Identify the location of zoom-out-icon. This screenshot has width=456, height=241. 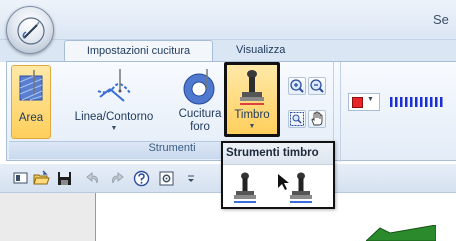
(317, 86).